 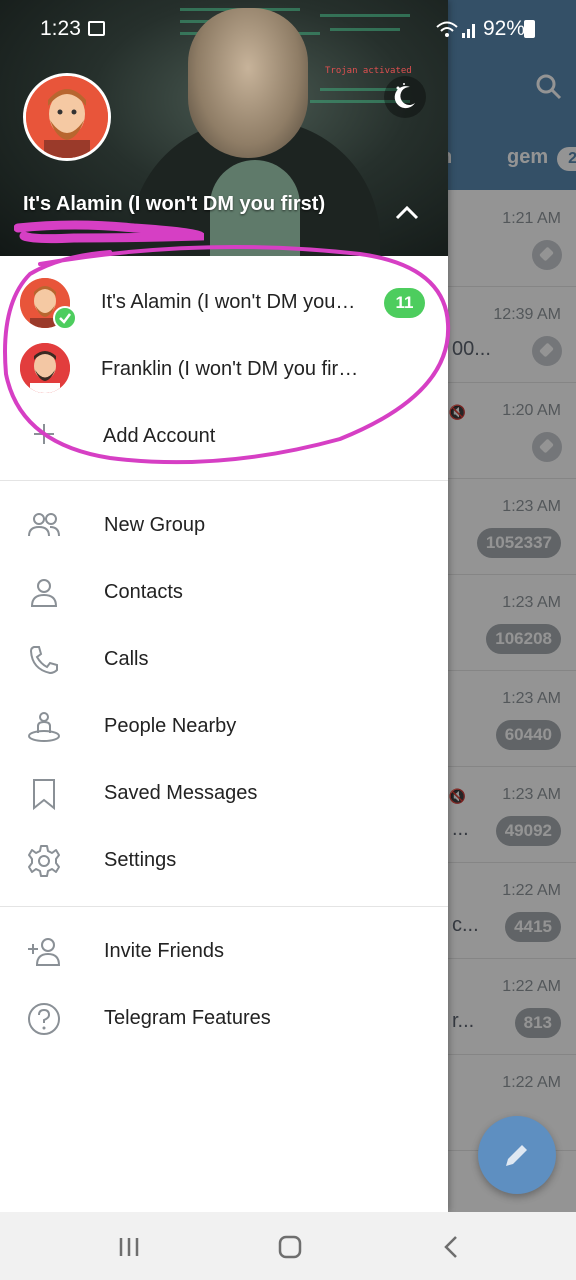 I want to click on wifi-signal-icon, so click(x=455, y=29).